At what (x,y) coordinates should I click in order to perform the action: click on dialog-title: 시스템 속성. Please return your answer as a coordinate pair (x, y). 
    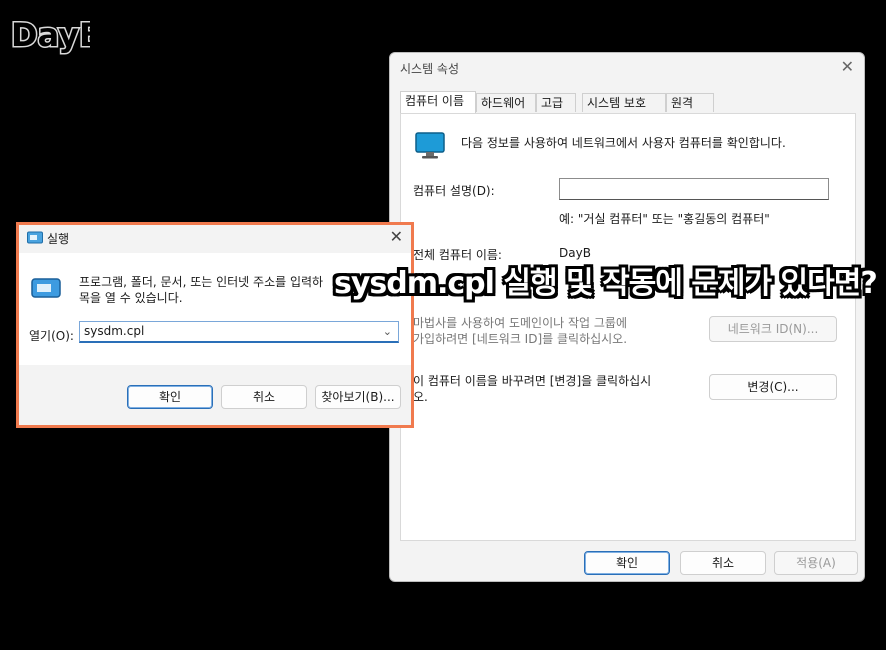
    Looking at the image, I should click on (430, 69).